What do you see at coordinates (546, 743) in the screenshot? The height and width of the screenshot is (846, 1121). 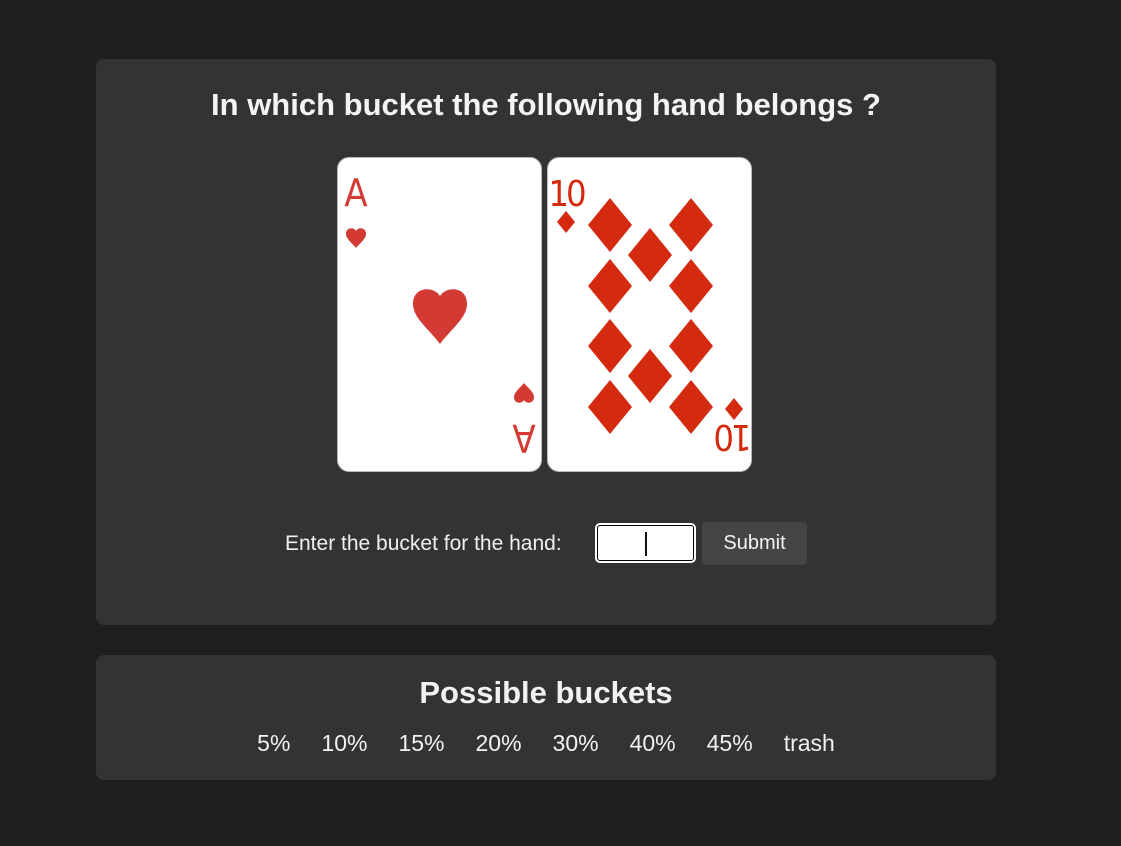 I see `bucket-list: 5% 10% 15% 20% 30% 40% 45% trash` at bounding box center [546, 743].